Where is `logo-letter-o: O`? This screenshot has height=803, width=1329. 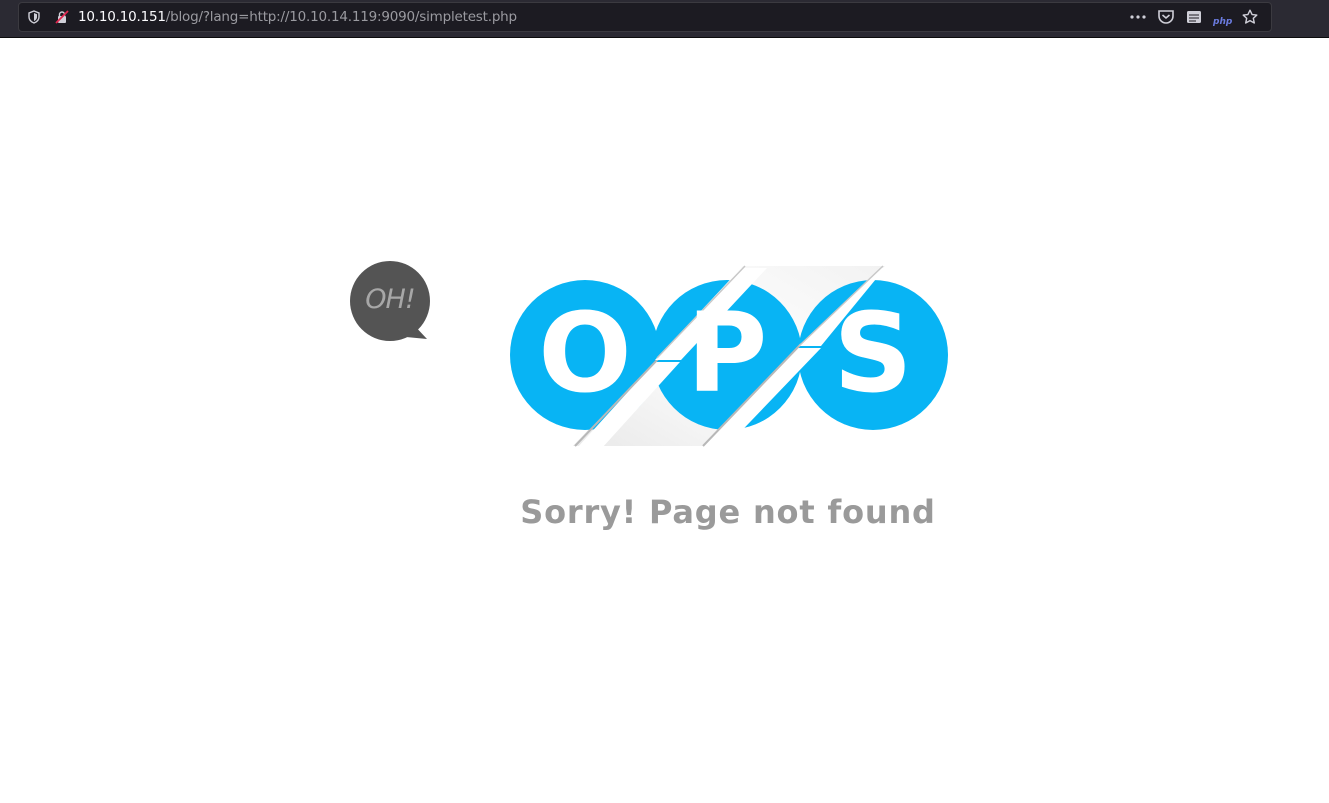
logo-letter-o: O is located at coordinates (585, 353).